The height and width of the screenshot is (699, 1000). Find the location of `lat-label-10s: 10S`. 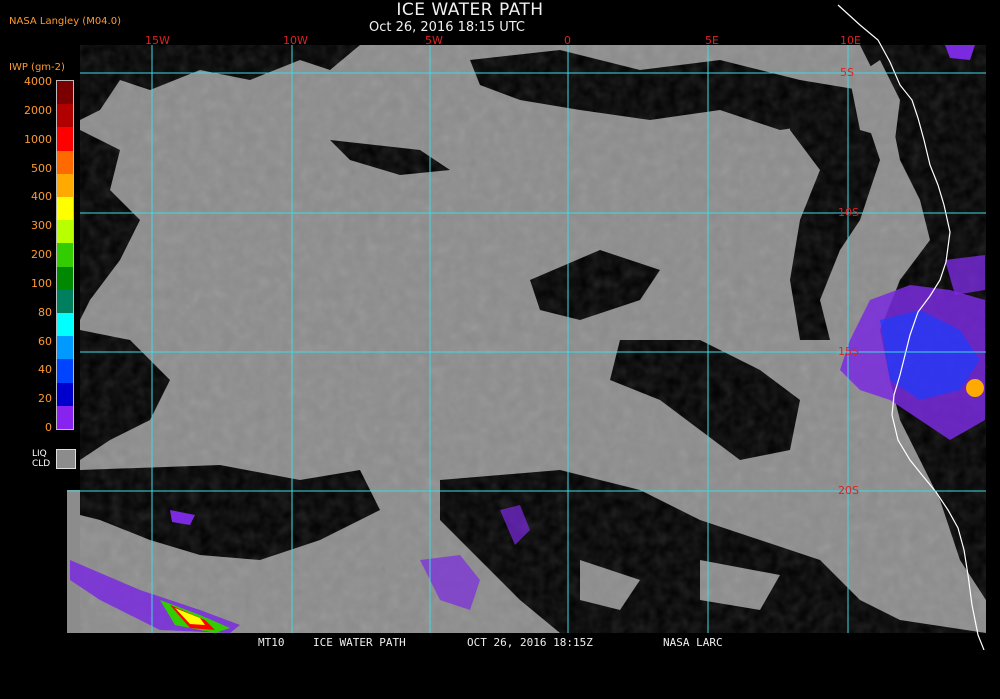

lat-label-10s: 10S is located at coordinates (848, 212).